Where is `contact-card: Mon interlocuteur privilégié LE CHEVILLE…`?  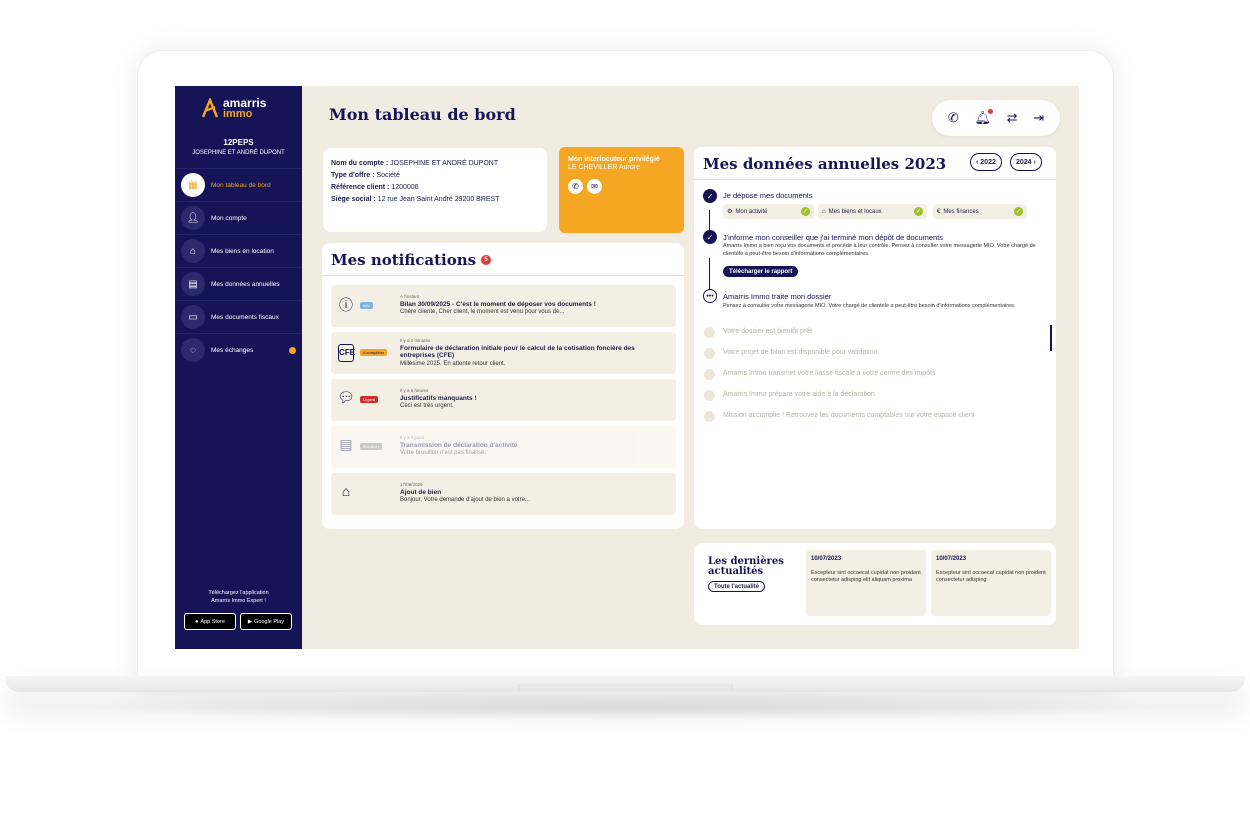
contact-card: Mon interlocuteur privilégié LE CHEVILLE… is located at coordinates (621, 190).